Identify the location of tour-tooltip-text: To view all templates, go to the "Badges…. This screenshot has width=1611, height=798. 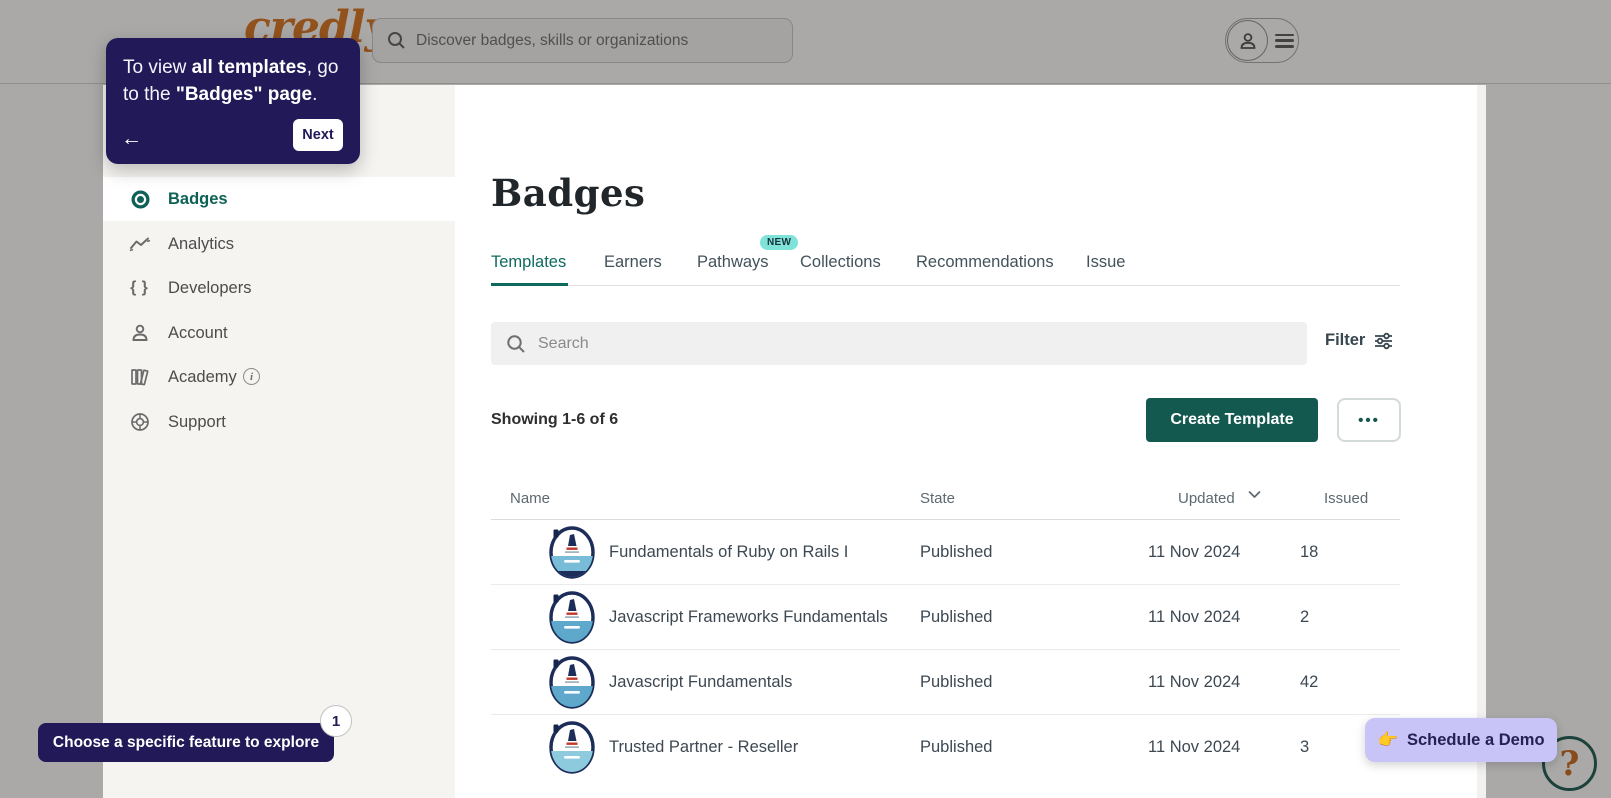
(231, 81).